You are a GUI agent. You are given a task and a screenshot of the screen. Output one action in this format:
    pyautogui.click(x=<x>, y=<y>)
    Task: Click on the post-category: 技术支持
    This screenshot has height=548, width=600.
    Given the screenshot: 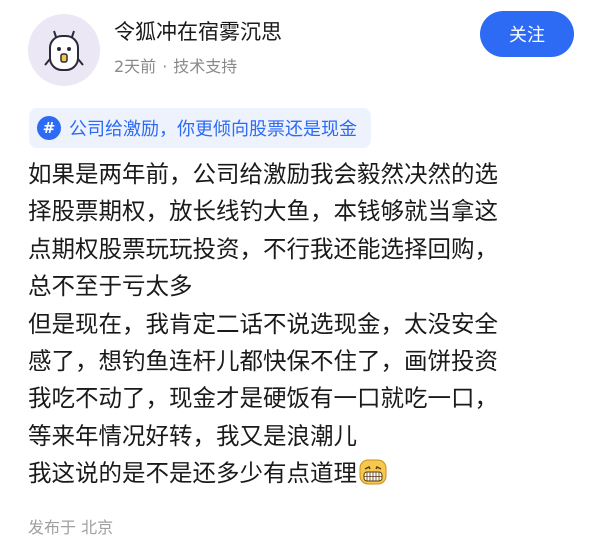 What is the action you would take?
    pyautogui.click(x=205, y=66)
    